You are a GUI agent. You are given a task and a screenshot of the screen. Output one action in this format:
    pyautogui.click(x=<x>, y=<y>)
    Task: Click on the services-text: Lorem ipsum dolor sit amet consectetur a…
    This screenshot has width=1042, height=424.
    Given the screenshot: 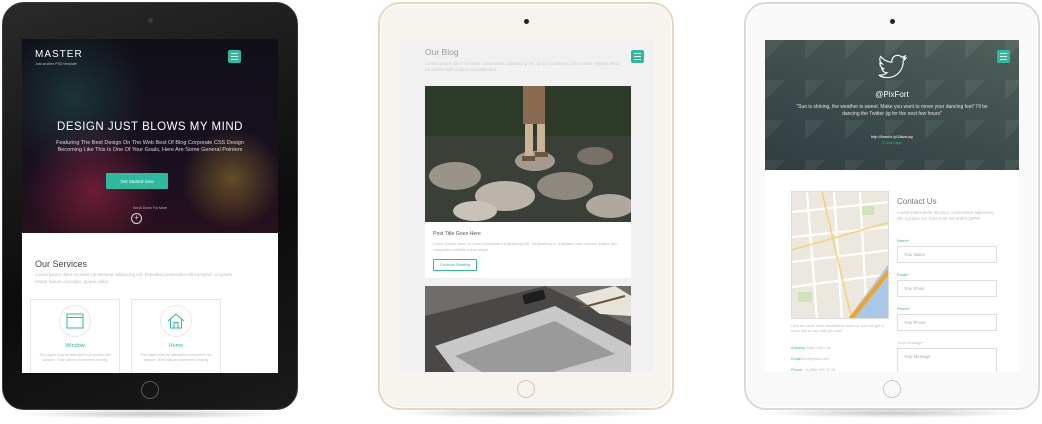 What is the action you would take?
    pyautogui.click(x=134, y=278)
    